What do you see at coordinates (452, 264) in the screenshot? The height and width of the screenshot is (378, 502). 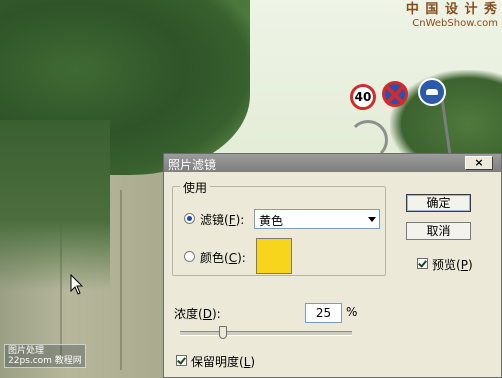 I see `preview-label: 预览(P)` at bounding box center [452, 264].